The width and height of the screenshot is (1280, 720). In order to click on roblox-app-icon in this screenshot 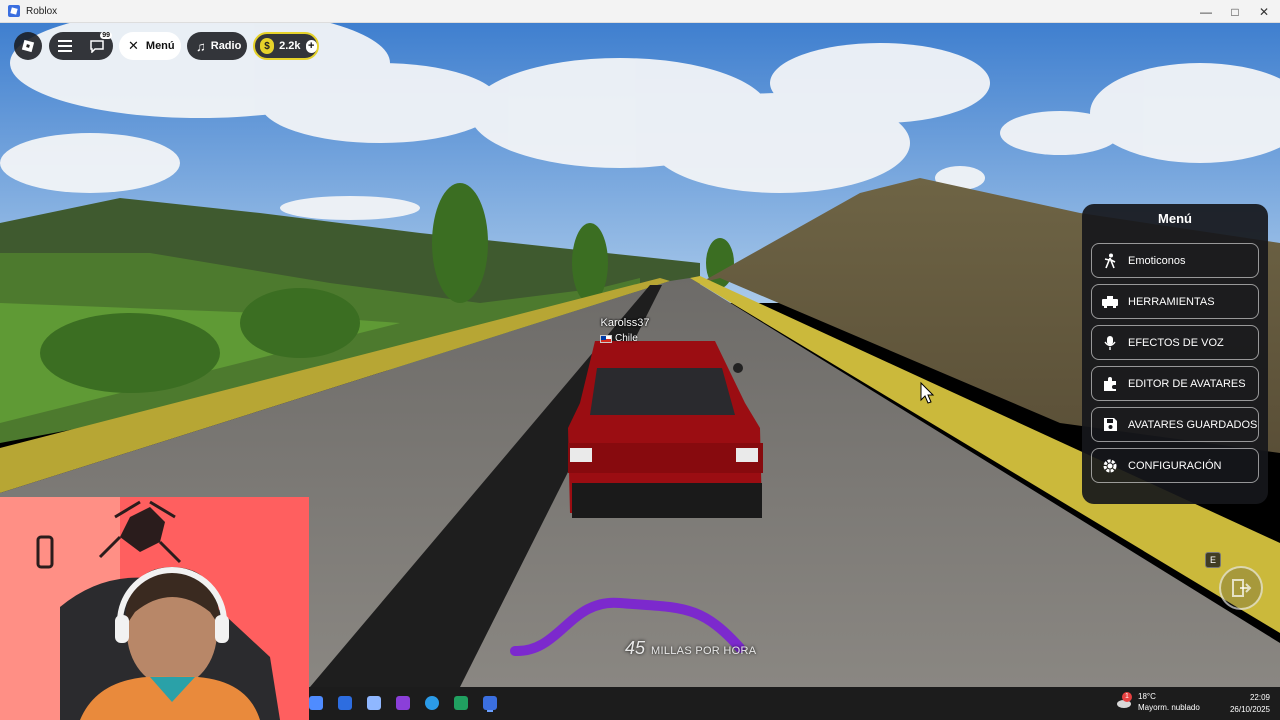, I will do `click(14, 11)`.